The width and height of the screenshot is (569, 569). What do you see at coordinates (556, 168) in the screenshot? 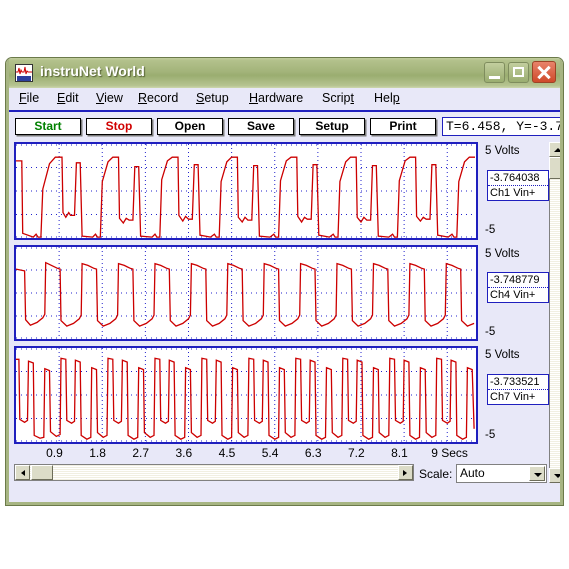
I see `vscroll-thumb` at bounding box center [556, 168].